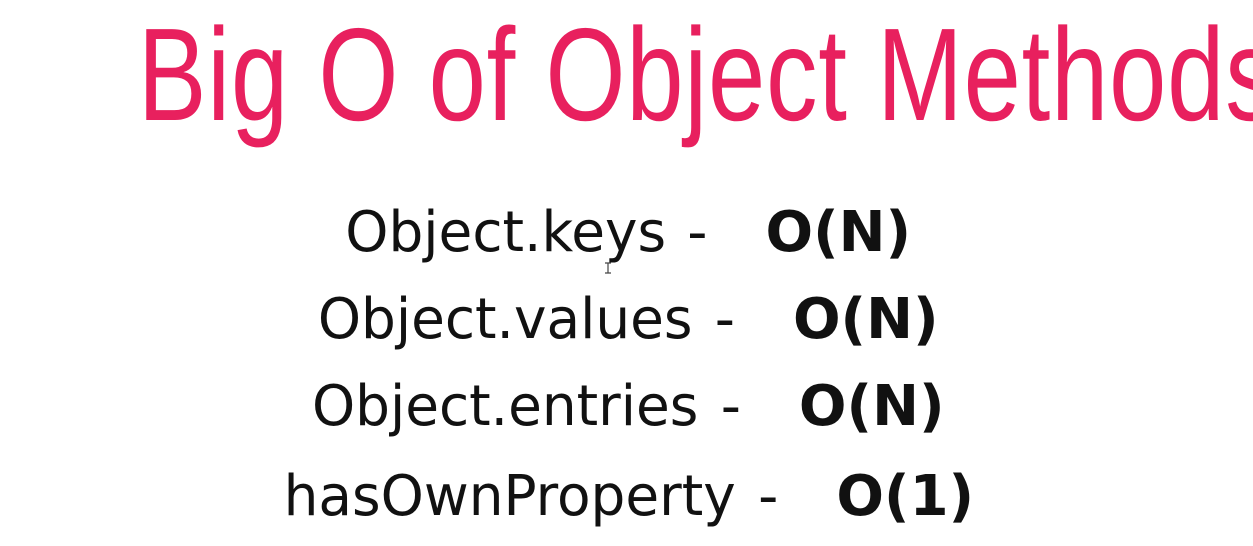 Image resolution: width=1253 pixels, height=546 pixels. What do you see at coordinates (905, 496) in the screenshot?
I see `complexity-value: O(1)` at bounding box center [905, 496].